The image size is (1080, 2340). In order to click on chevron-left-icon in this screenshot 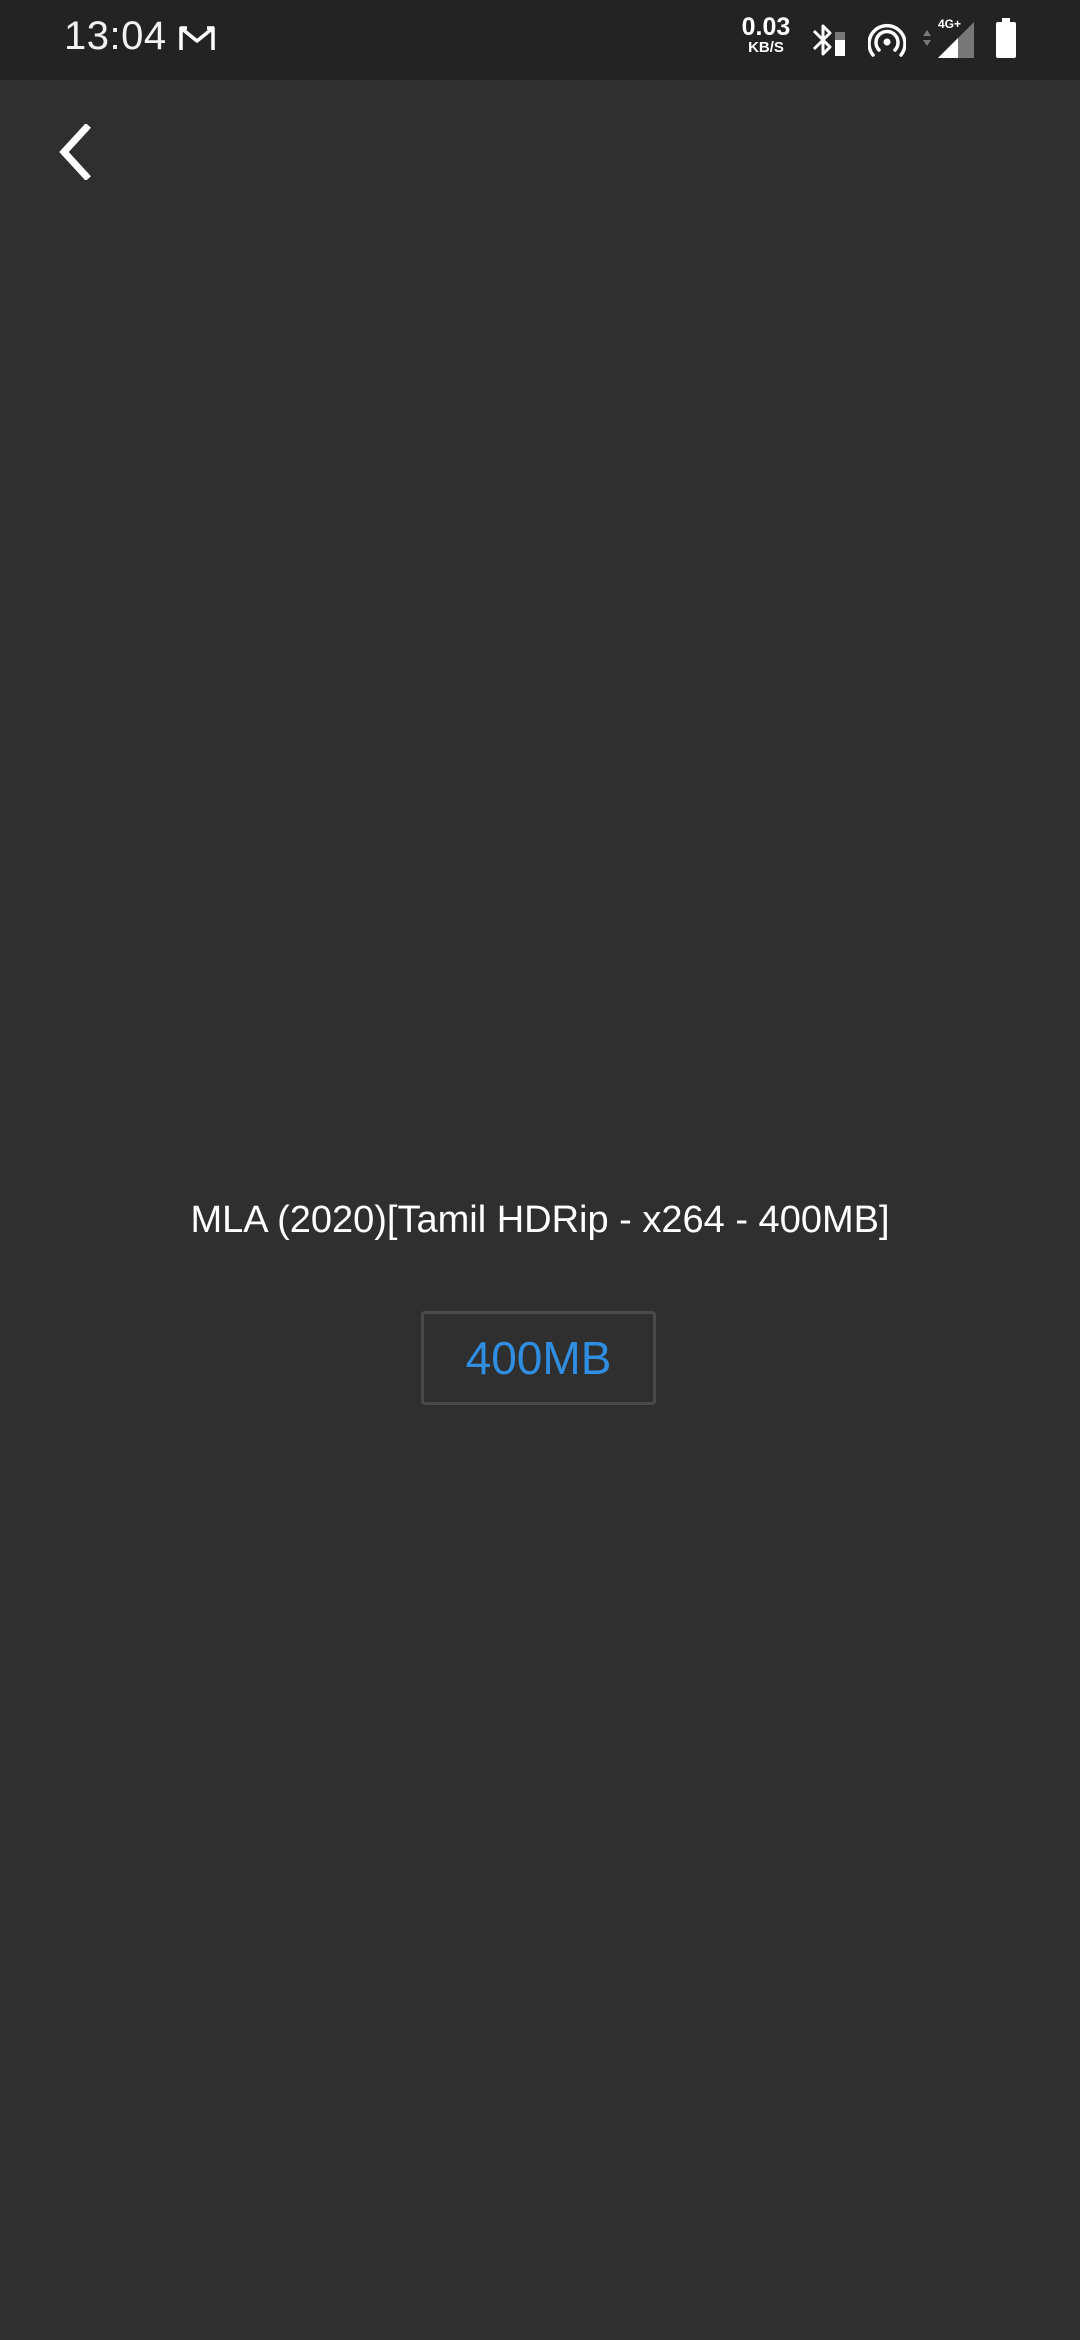, I will do `click(75, 152)`.